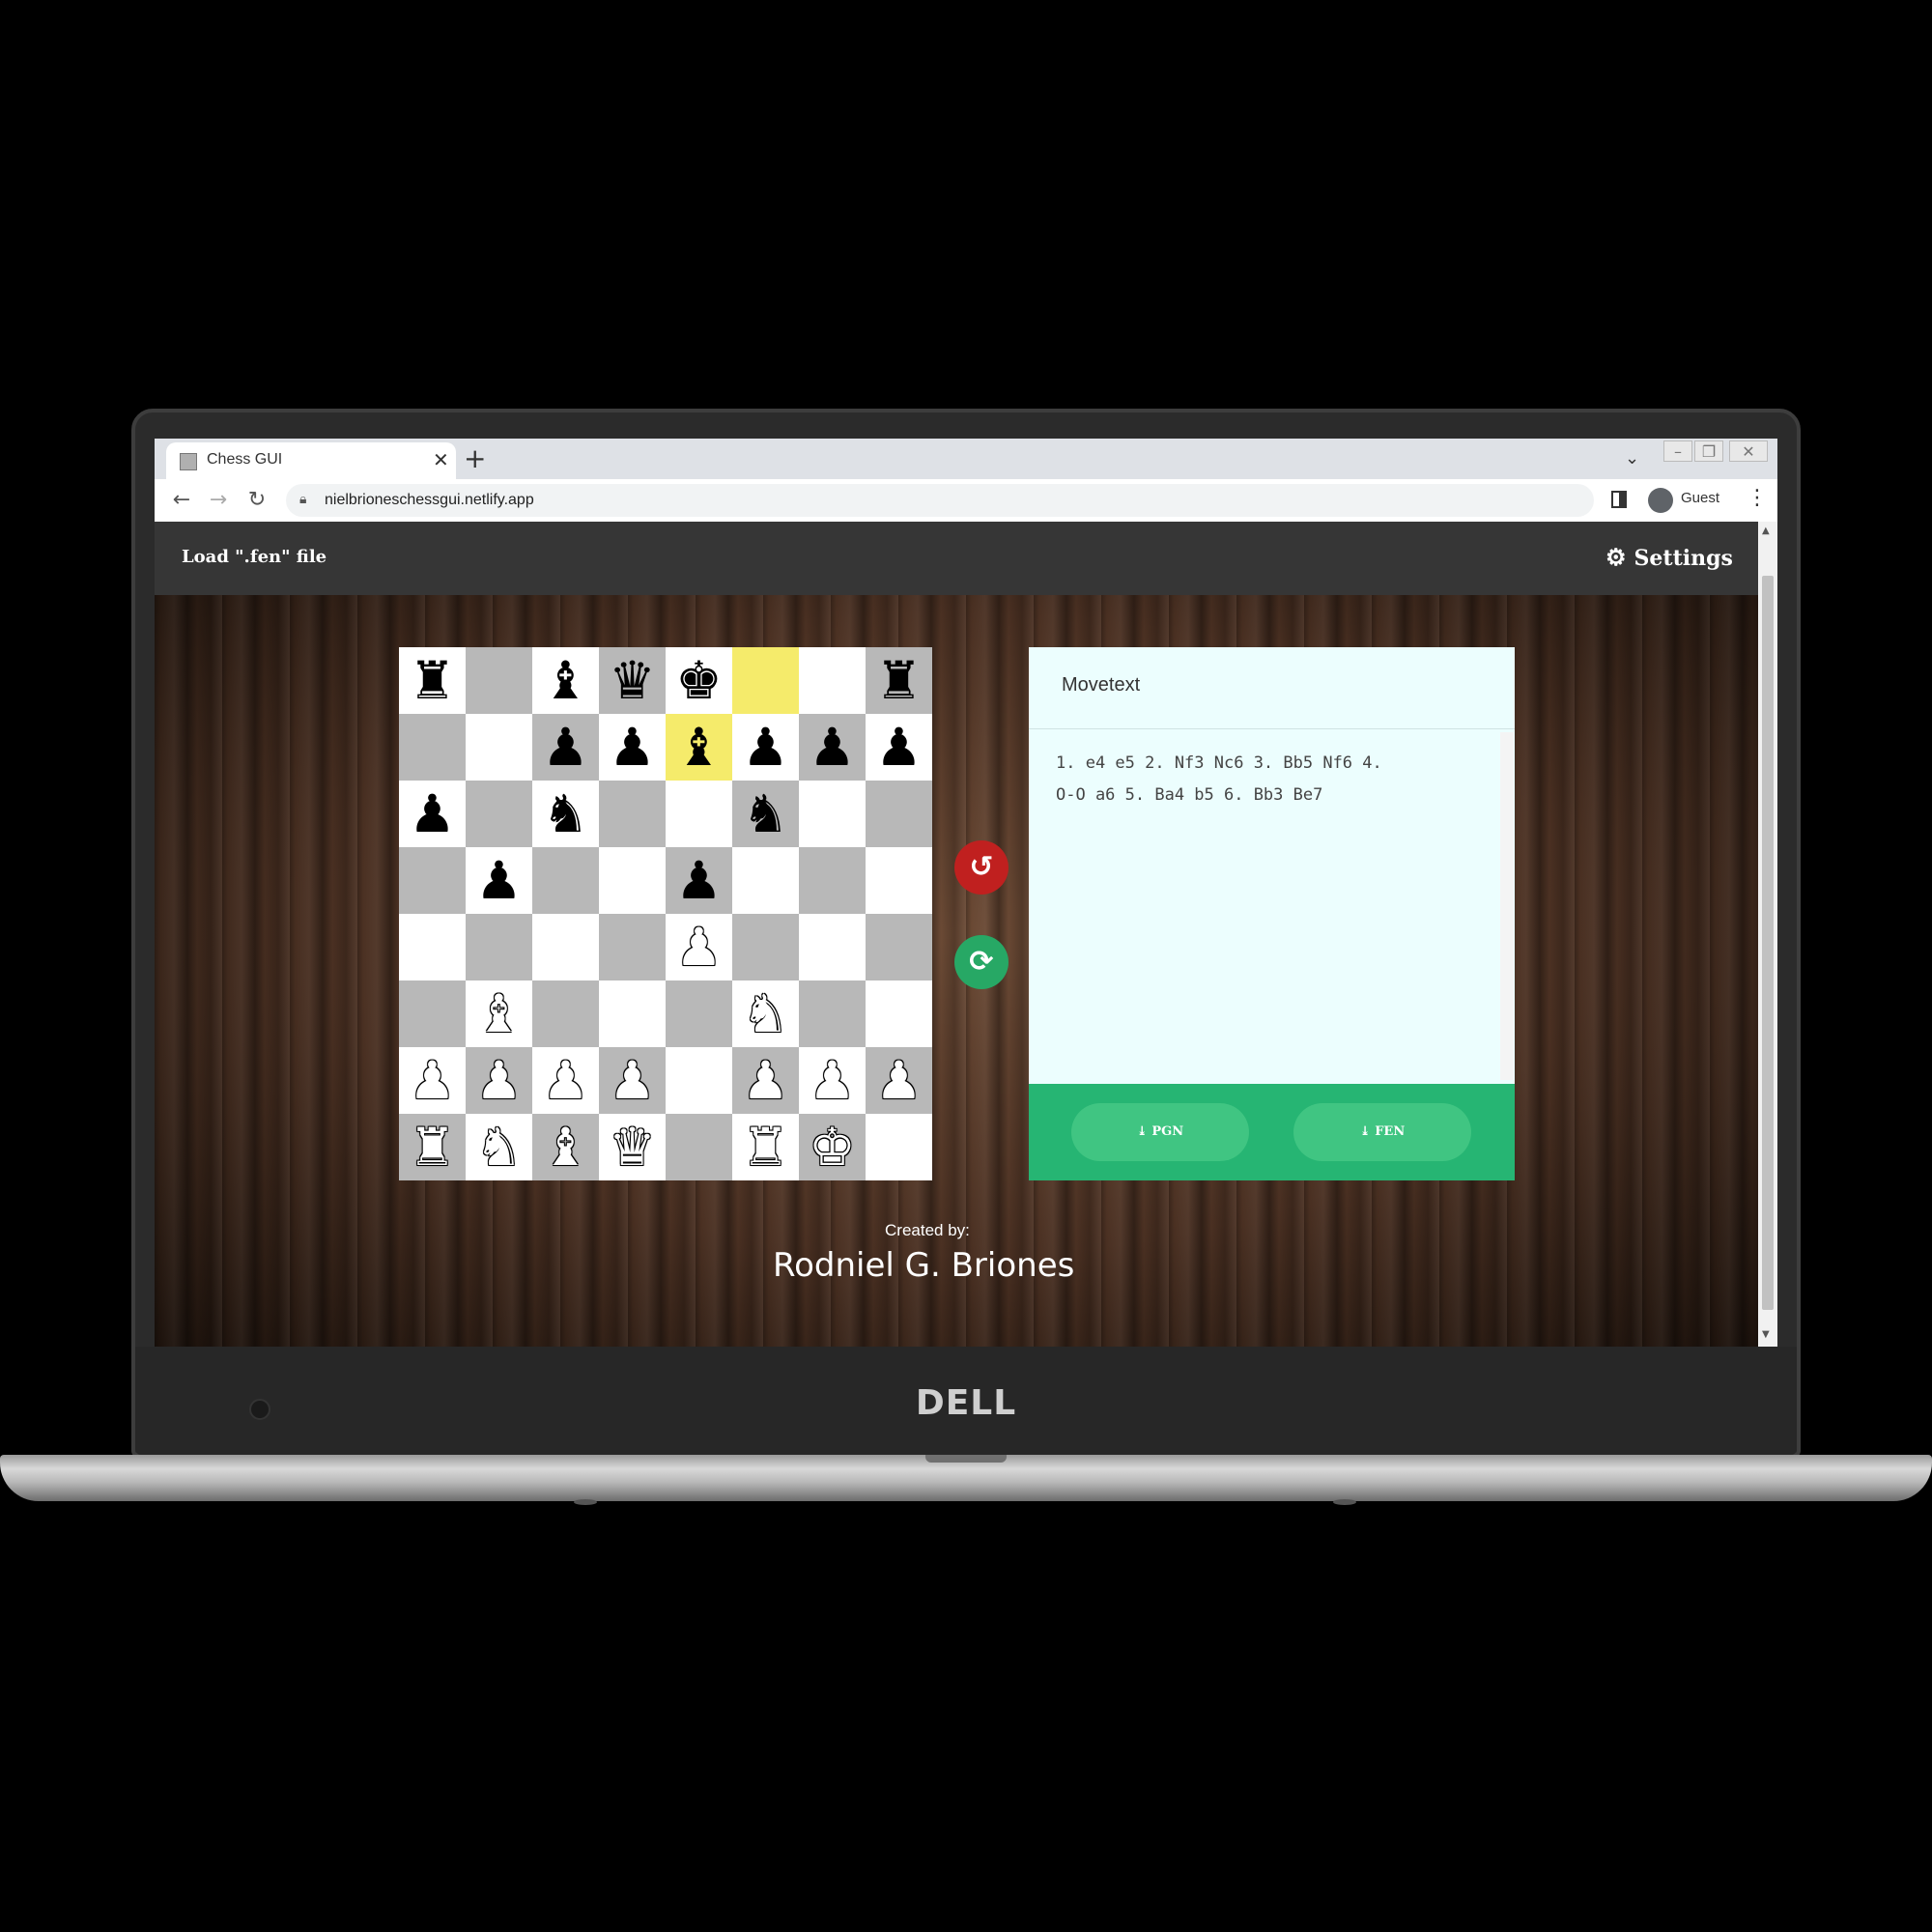  I want to click on square-d7: ♟, so click(632, 747).